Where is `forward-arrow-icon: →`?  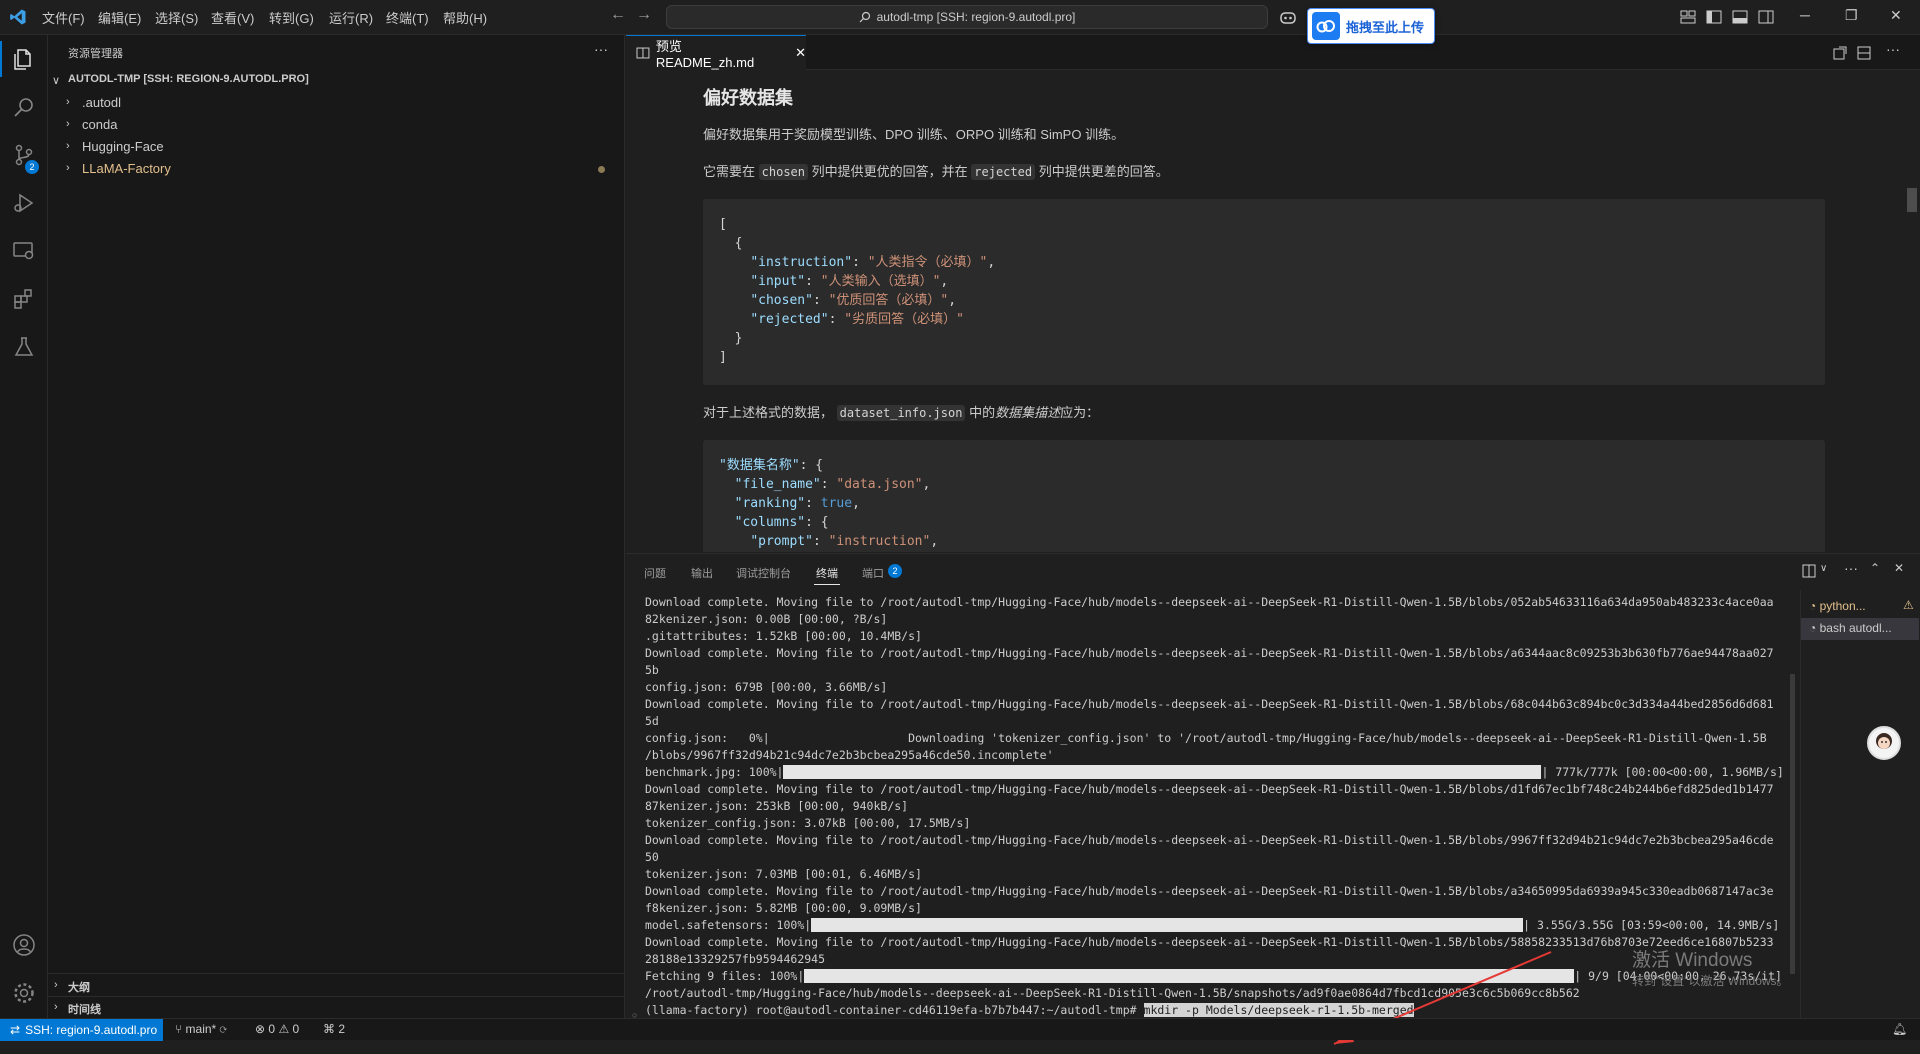
forward-arrow-icon: → is located at coordinates (644, 15).